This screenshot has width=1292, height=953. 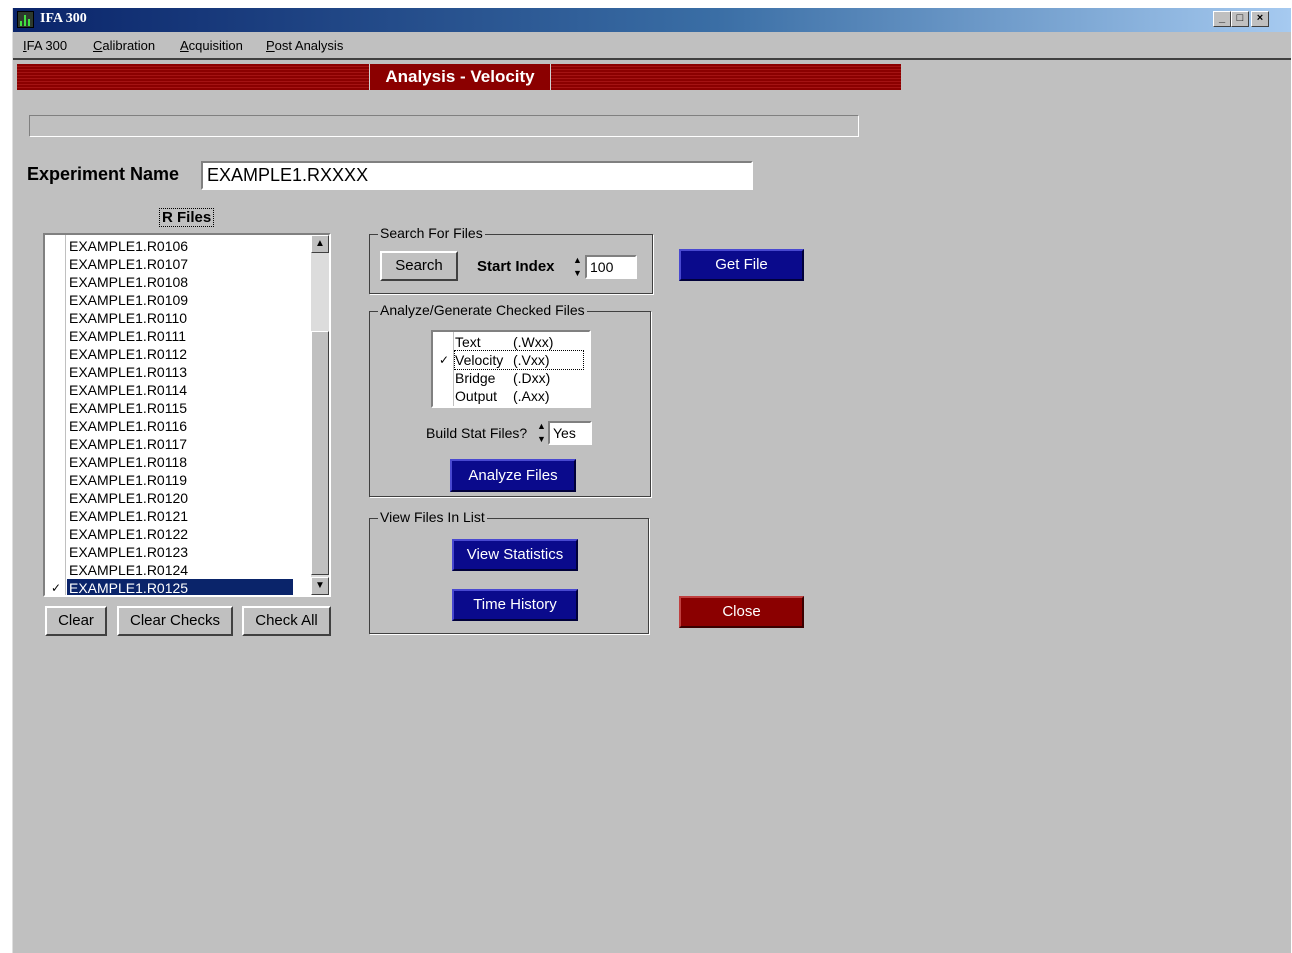 I want to click on r-file-list-item: EXAMPLE1.R0117, so click(x=175, y=444).